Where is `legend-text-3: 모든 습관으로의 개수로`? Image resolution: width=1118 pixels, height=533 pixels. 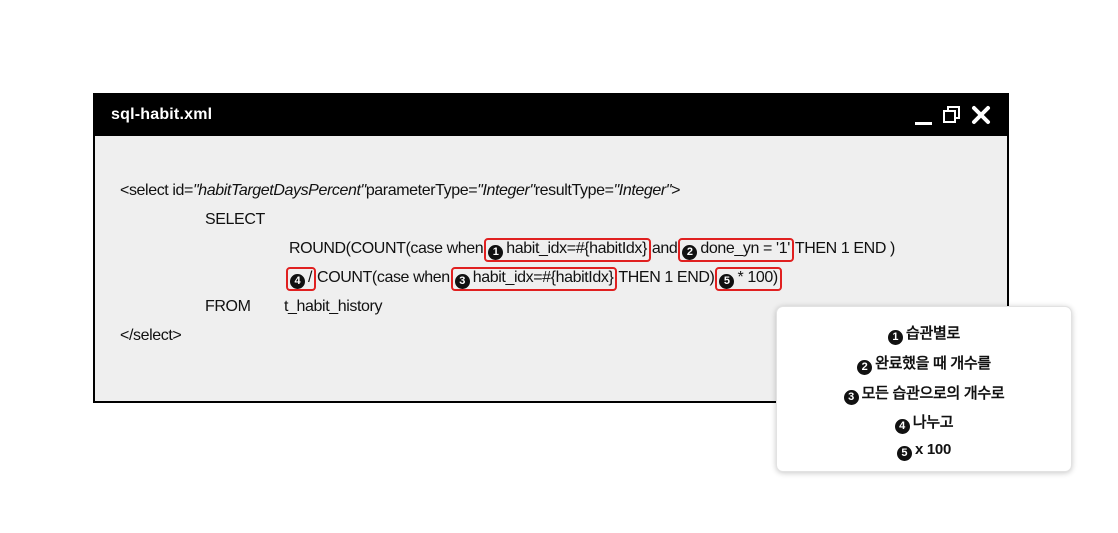 legend-text-3: 모든 습관으로의 개수로 is located at coordinates (933, 393).